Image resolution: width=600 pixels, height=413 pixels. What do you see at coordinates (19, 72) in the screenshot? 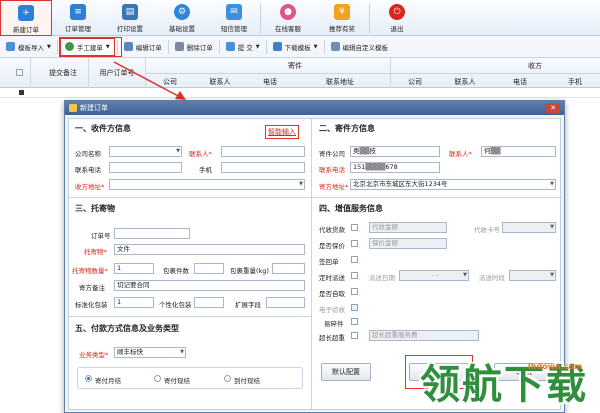
I see `select-all-checkbox` at bounding box center [19, 72].